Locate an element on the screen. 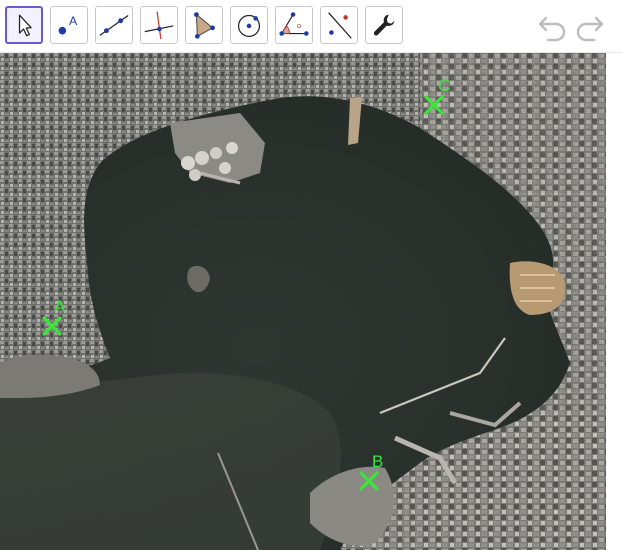 This screenshot has width=623, height=550. reflect-about-line-icon is located at coordinates (340, 25).